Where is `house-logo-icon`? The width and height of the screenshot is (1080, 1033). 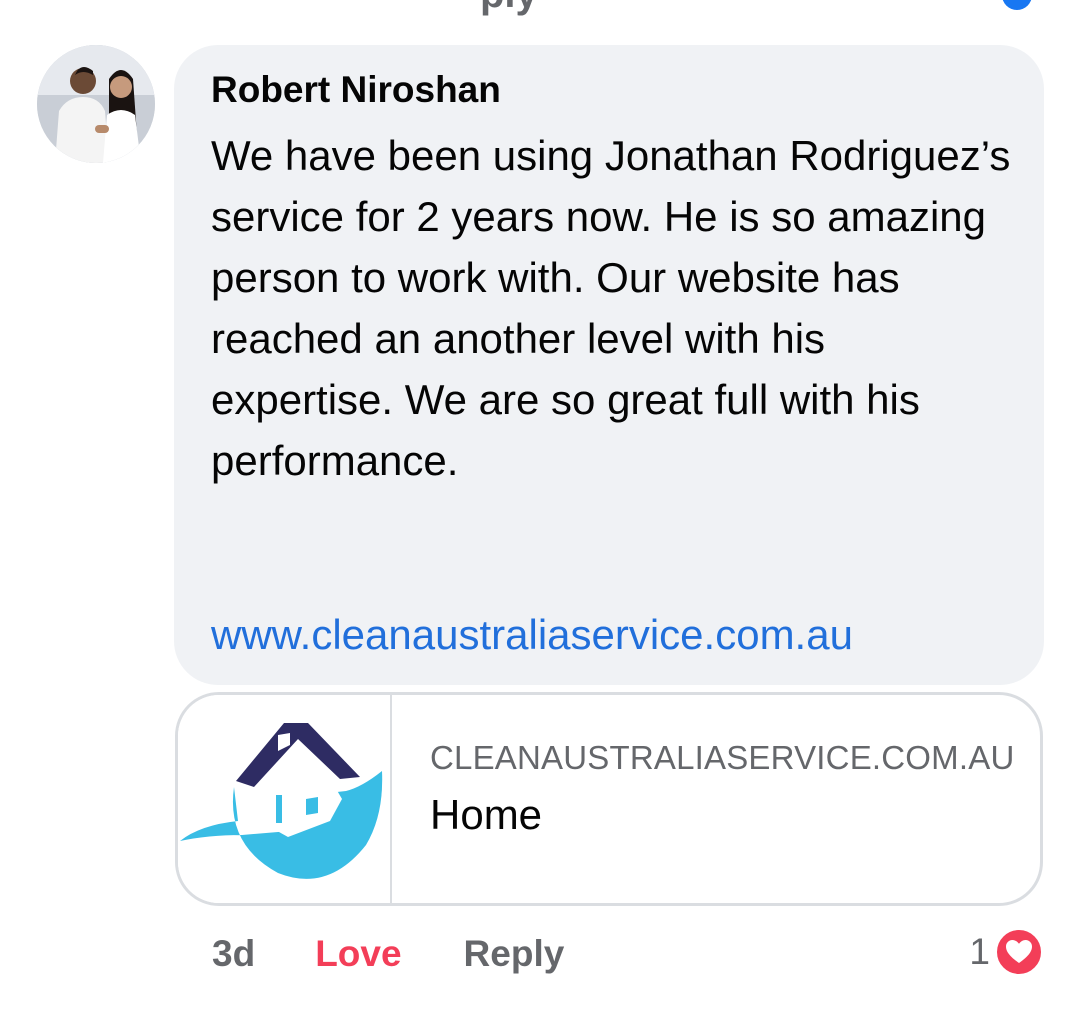
house-logo-icon is located at coordinates (281, 801).